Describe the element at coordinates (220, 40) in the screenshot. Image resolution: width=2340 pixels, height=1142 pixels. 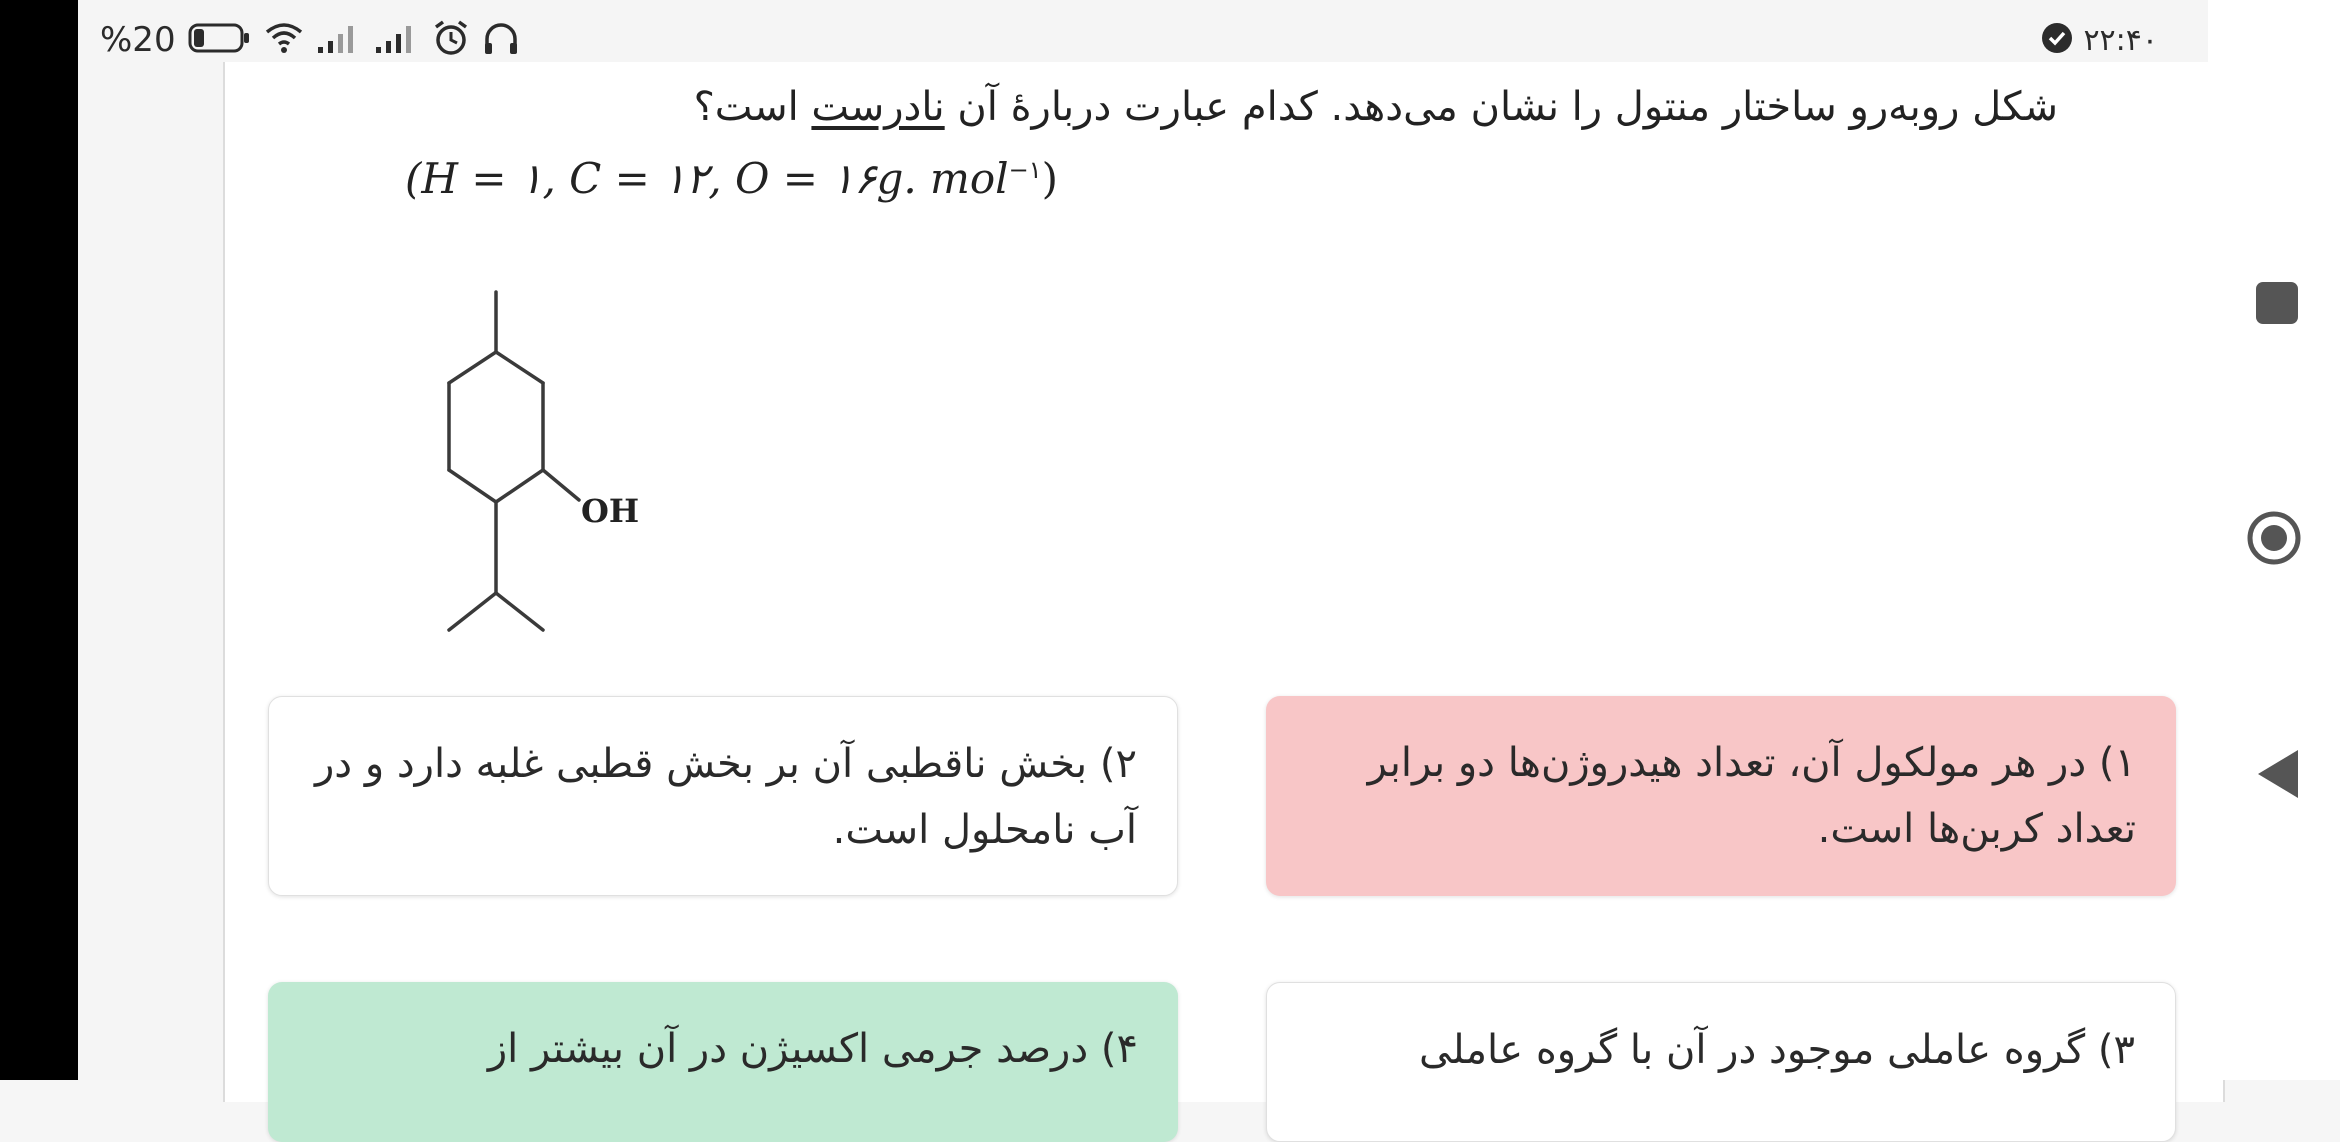
I see `battery-icon` at that location.